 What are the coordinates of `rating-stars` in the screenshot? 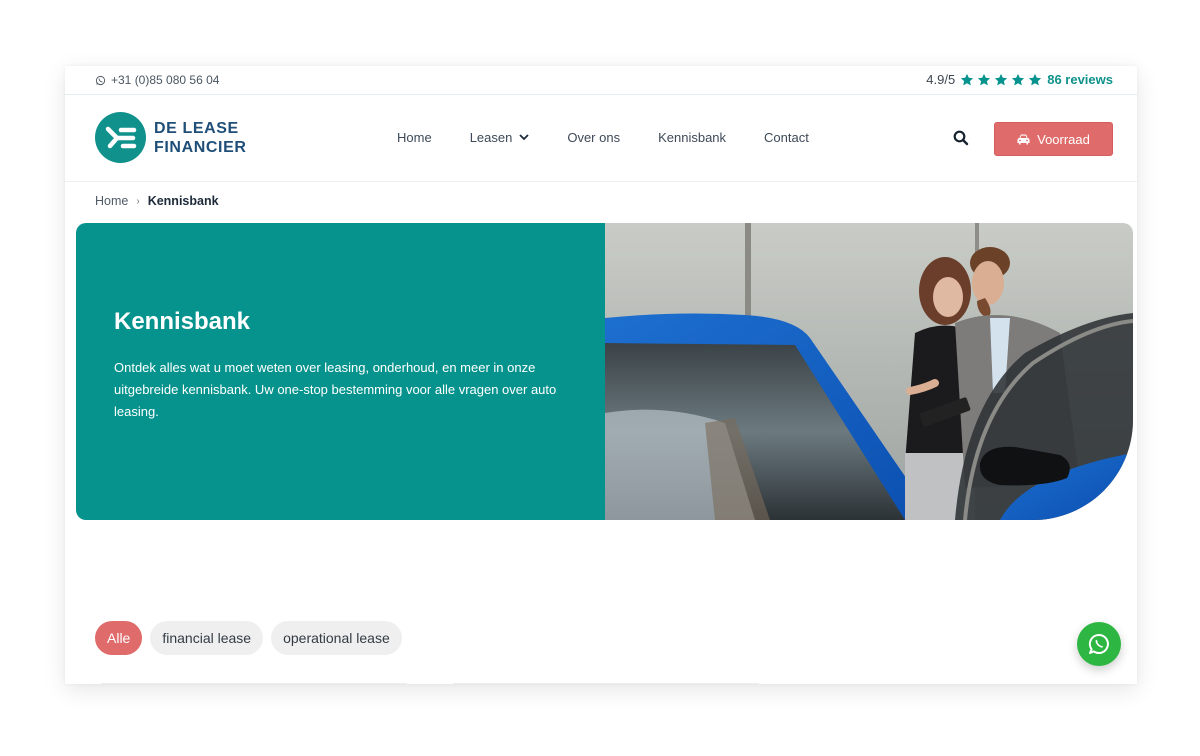 It's located at (1001, 80).